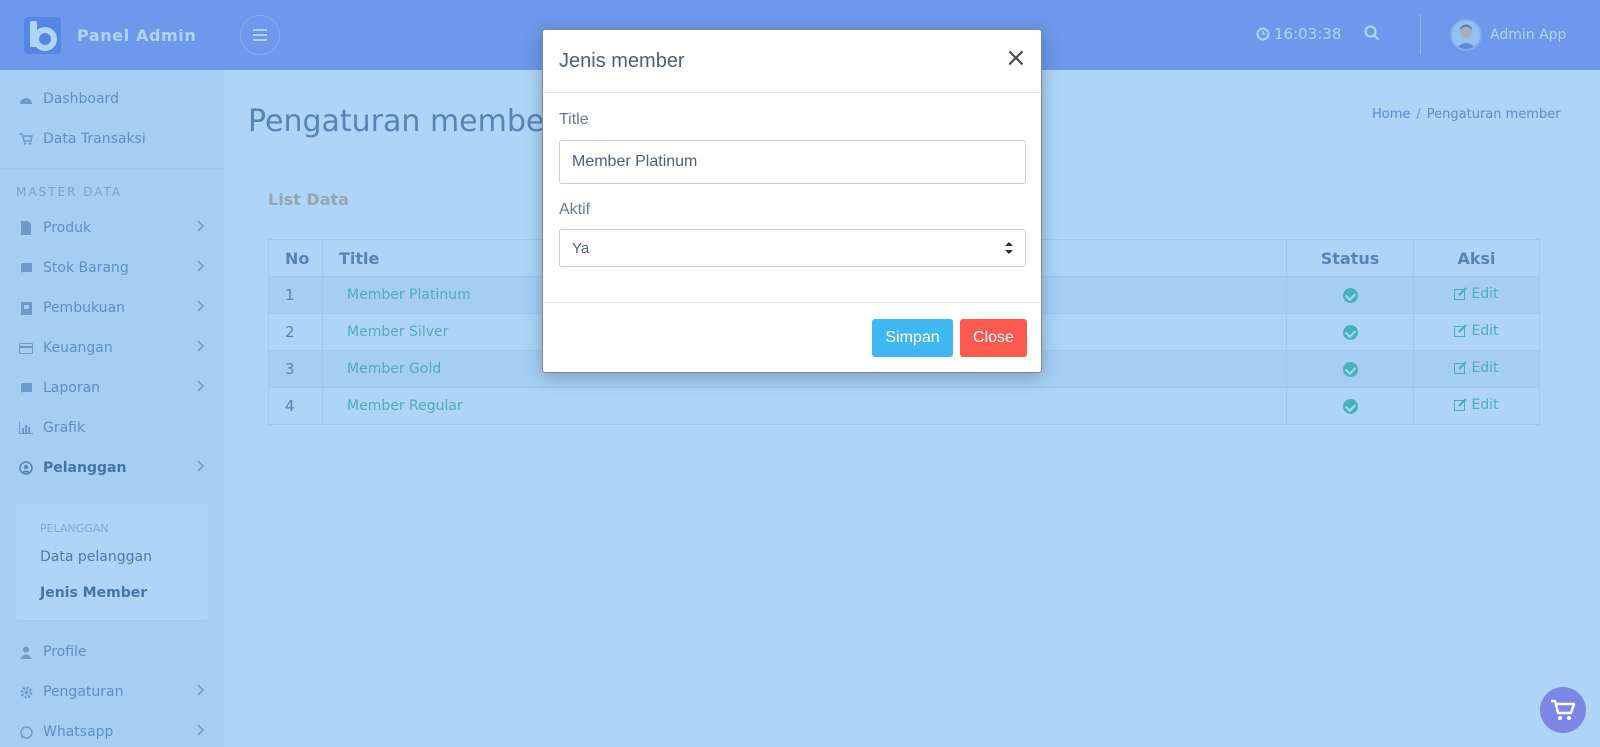 This screenshot has width=1600, height=747. What do you see at coordinates (622, 61) in the screenshot?
I see `modal-title: Jenis member` at bounding box center [622, 61].